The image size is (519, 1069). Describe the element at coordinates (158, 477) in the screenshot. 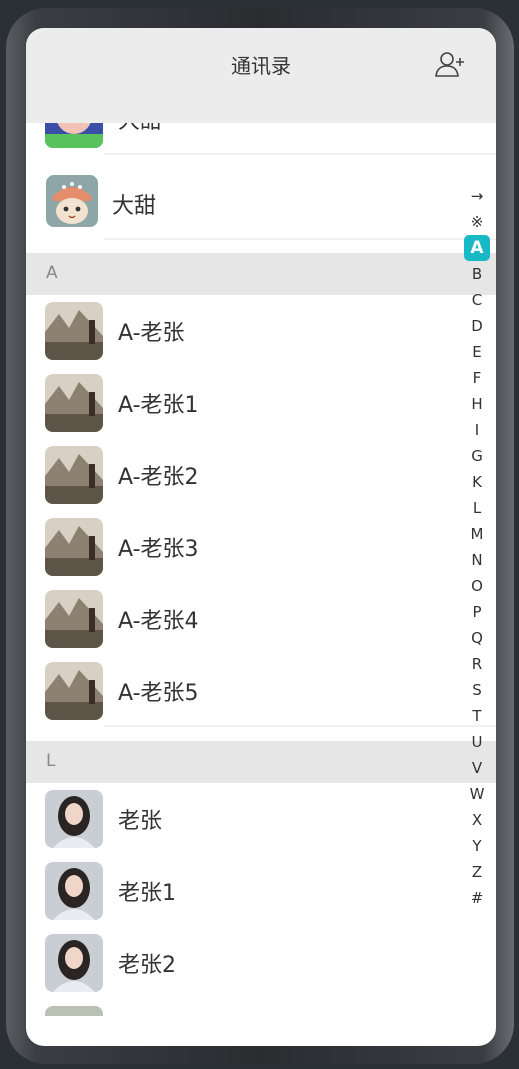

I see `contact-name: A-老张2` at that location.